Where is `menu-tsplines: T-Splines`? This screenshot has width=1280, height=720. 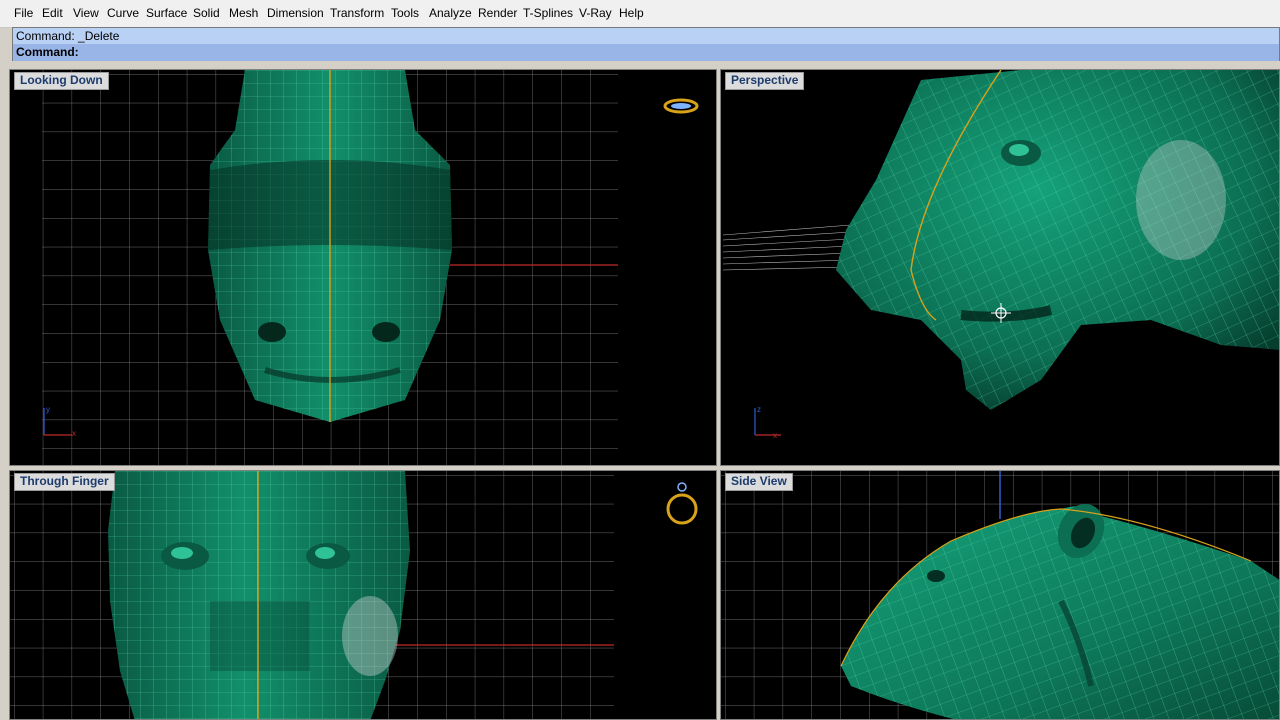
menu-tsplines: T-Splines is located at coordinates (548, 13).